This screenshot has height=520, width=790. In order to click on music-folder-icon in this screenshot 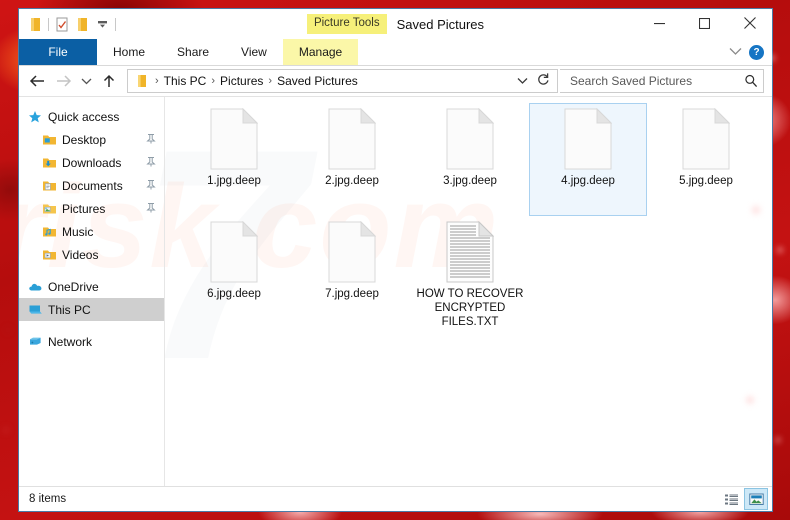, I will do `click(49, 232)`.